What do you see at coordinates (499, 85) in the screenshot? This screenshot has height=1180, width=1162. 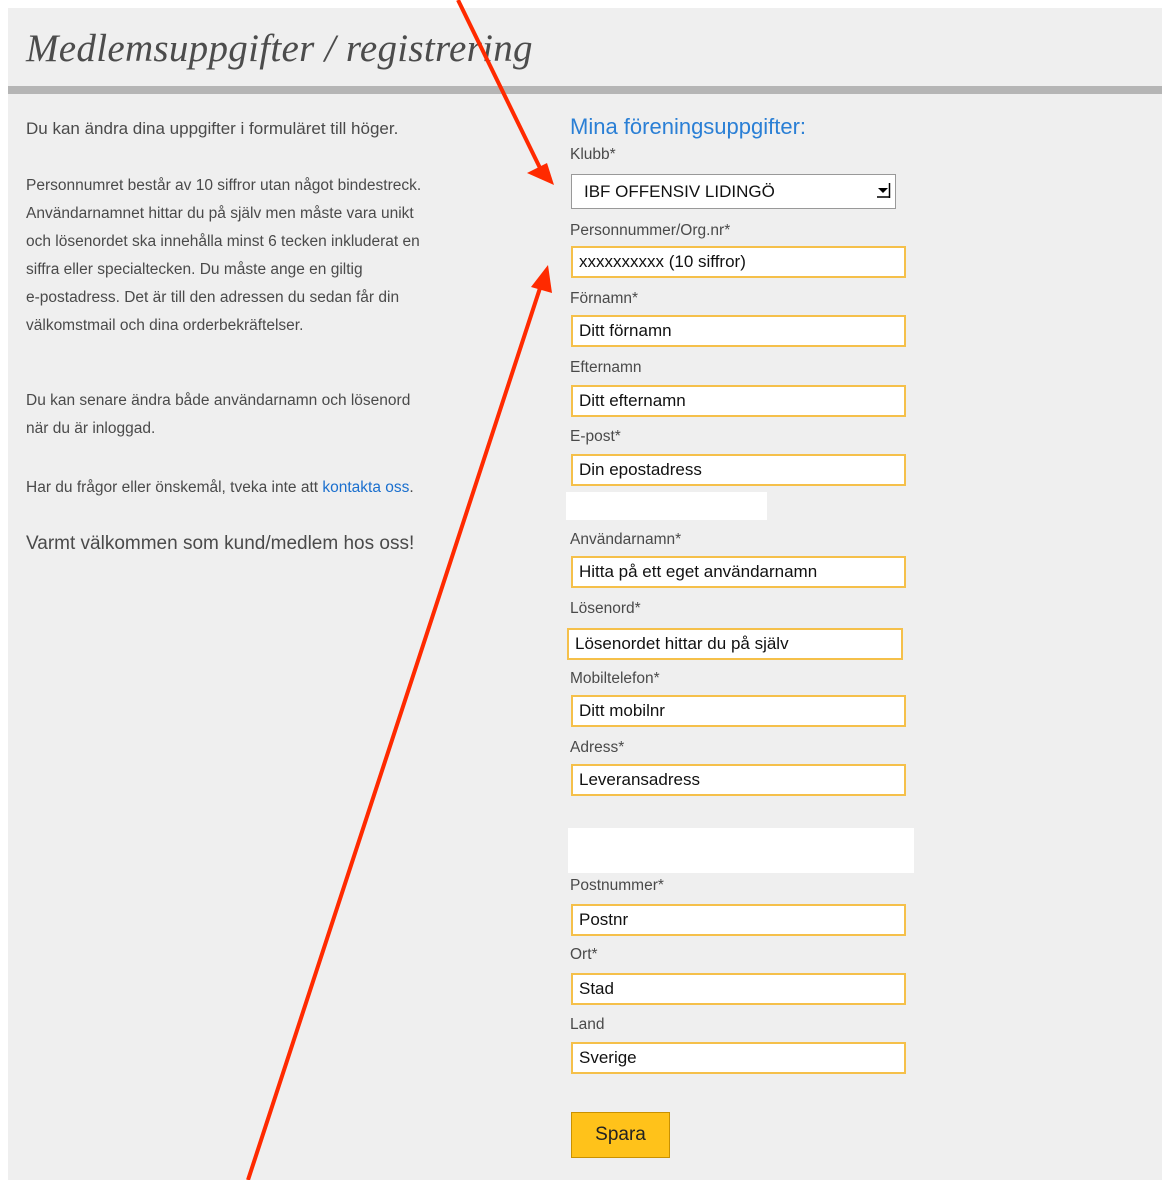 I see `annotation-arrow` at bounding box center [499, 85].